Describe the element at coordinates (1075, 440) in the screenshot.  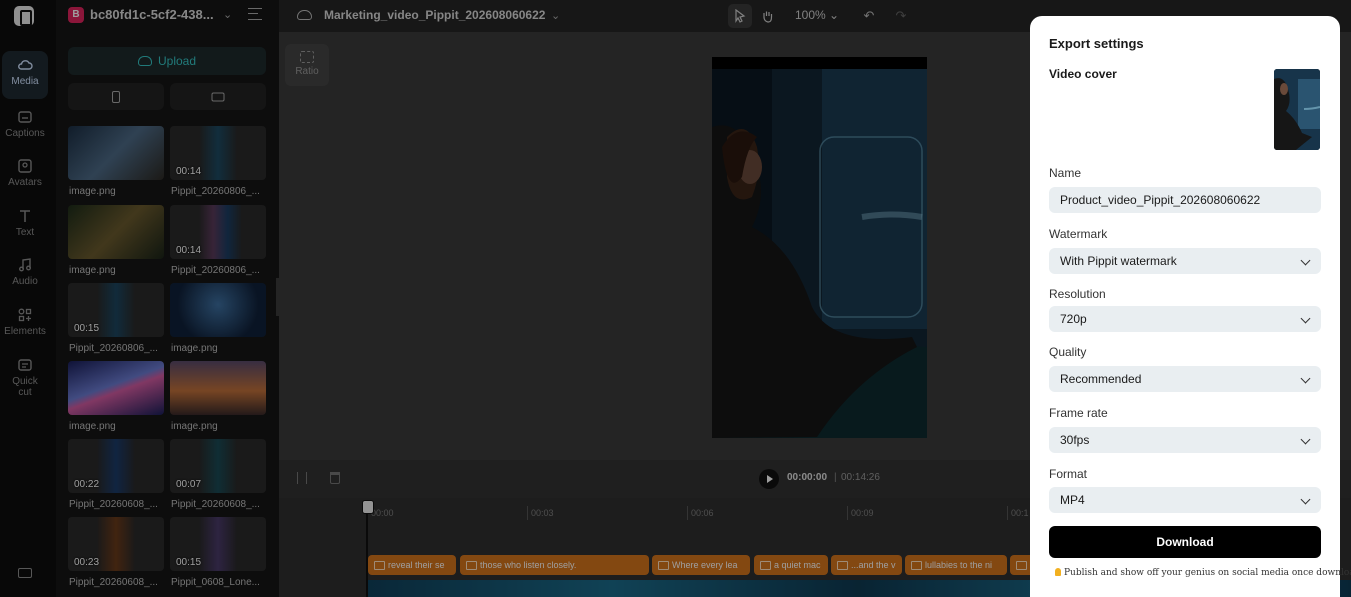
I see `framerate-value: 30fps` at that location.